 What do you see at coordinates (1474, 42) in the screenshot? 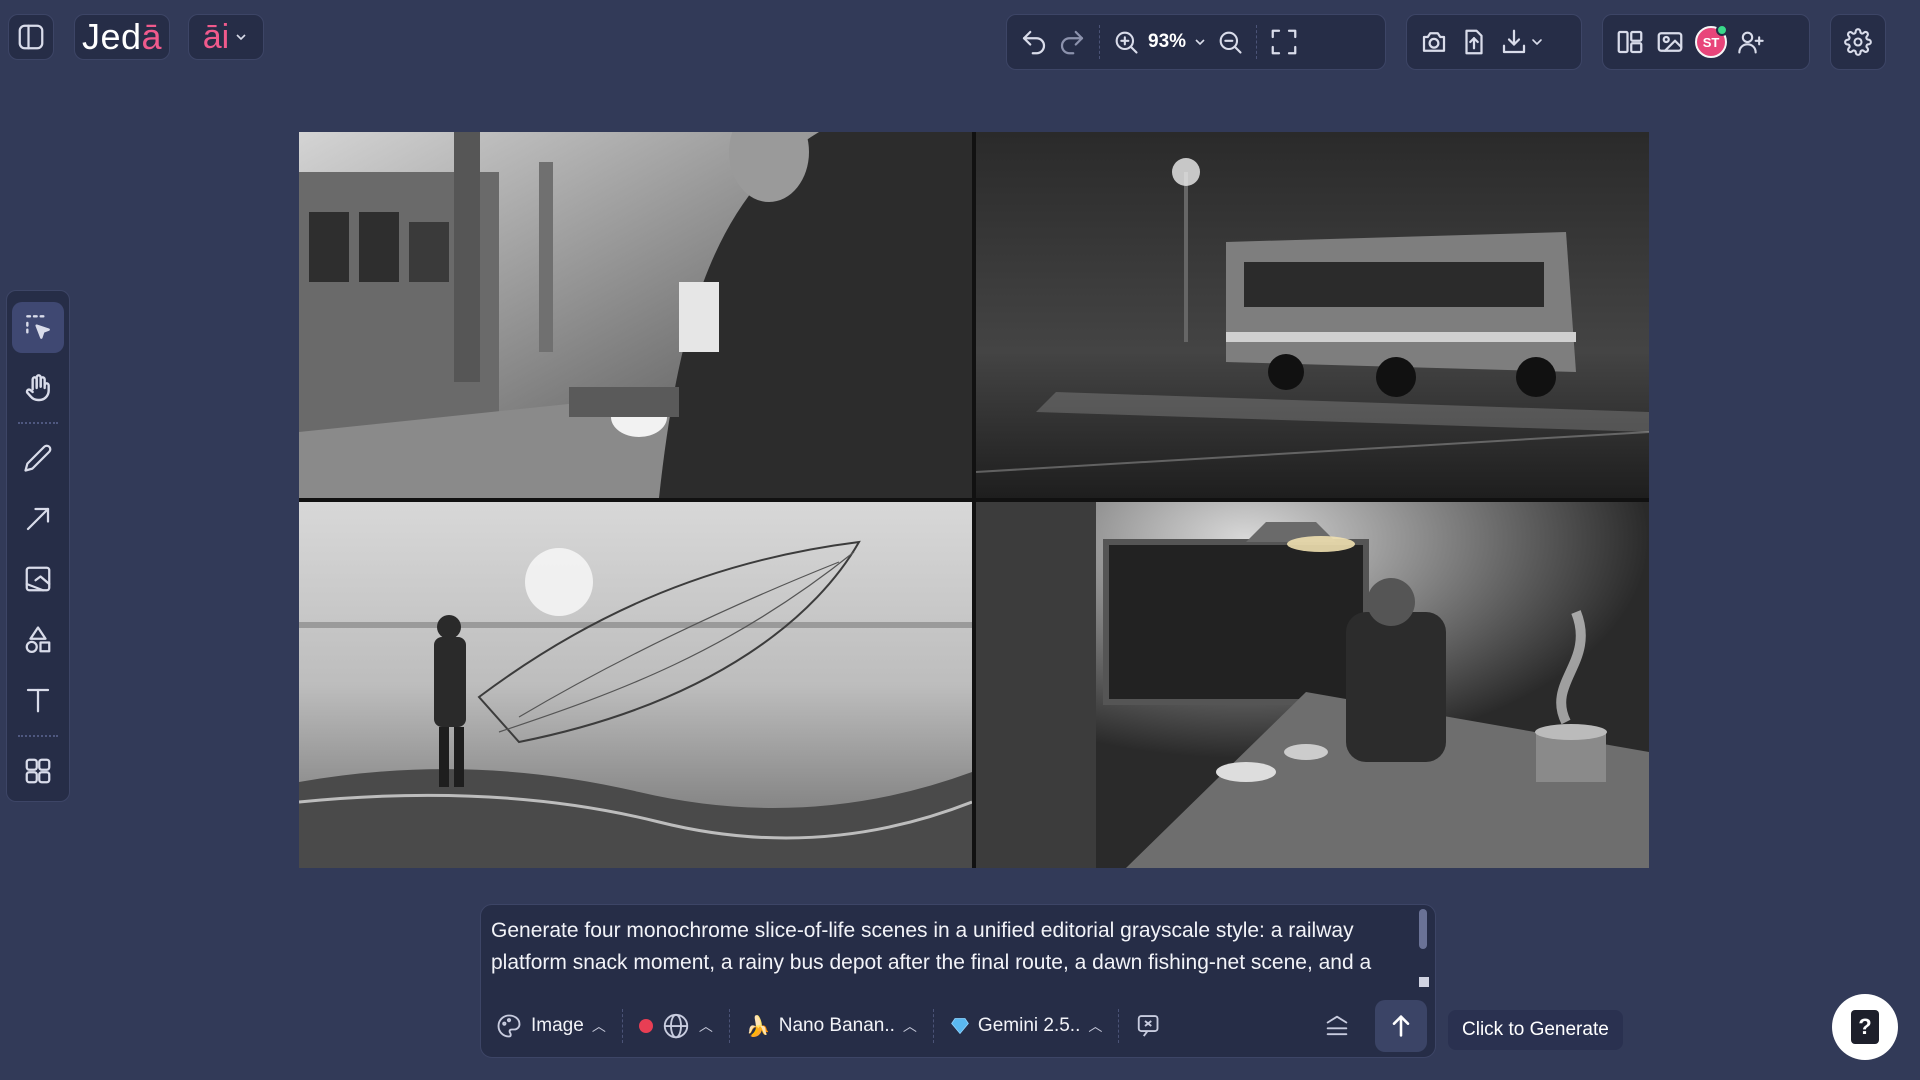
I see `upload-button` at bounding box center [1474, 42].